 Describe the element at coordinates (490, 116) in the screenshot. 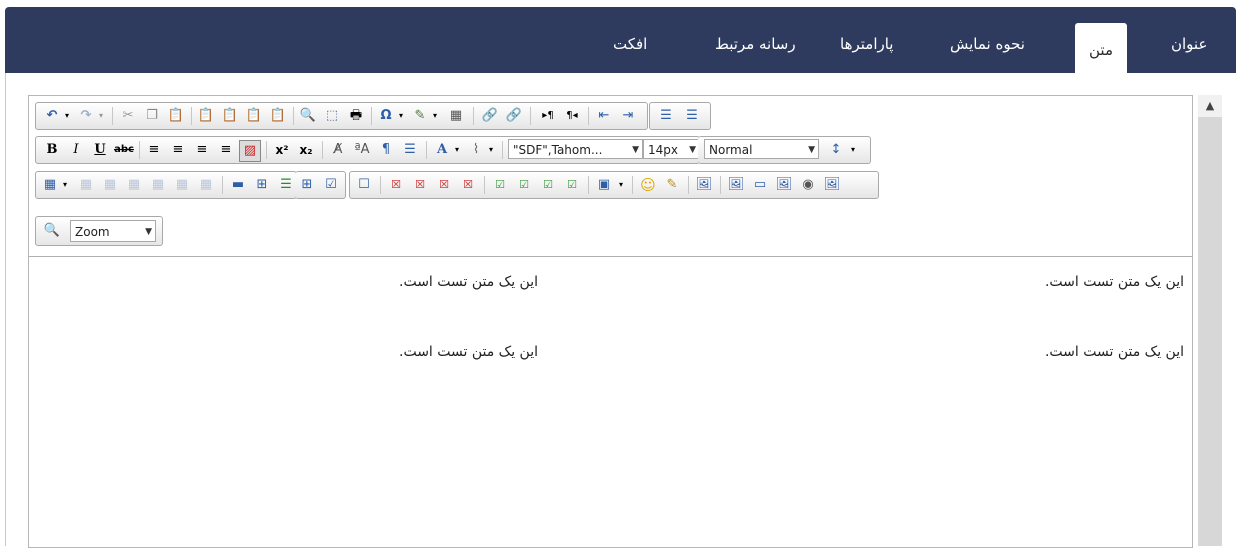

I see `insert-link-icon: 🔗` at that location.